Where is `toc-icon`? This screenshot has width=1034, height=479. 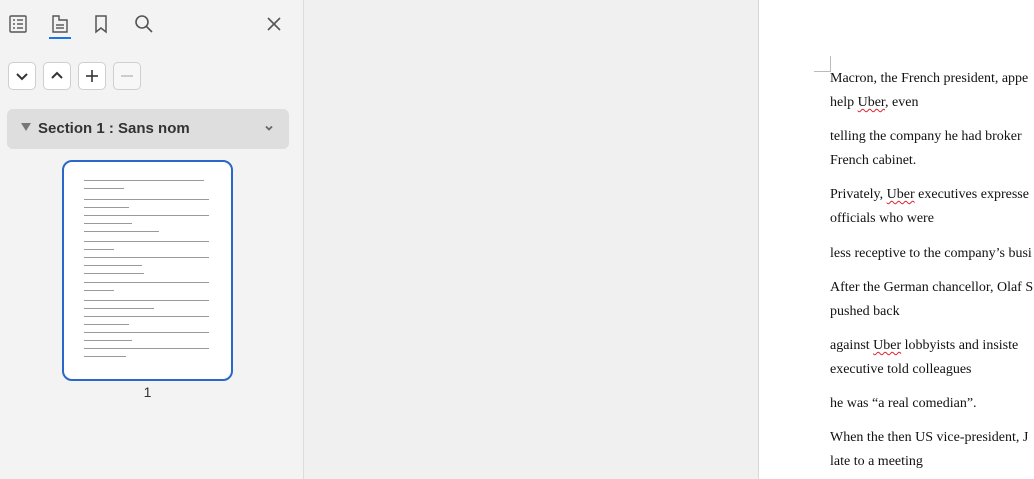
toc-icon is located at coordinates (18, 24).